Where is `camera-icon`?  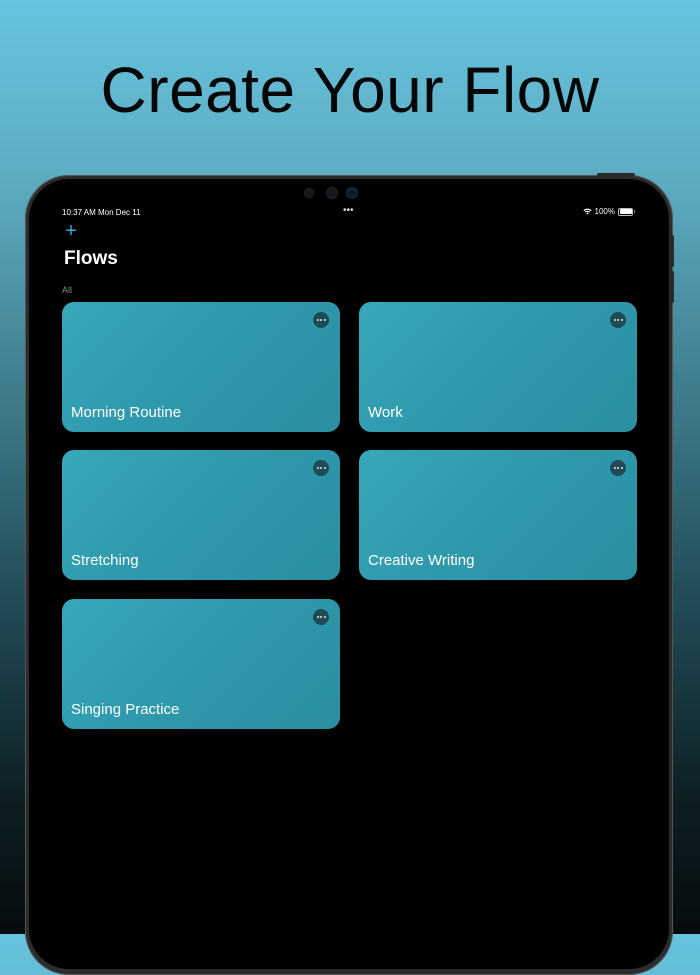 camera-icon is located at coordinates (352, 193).